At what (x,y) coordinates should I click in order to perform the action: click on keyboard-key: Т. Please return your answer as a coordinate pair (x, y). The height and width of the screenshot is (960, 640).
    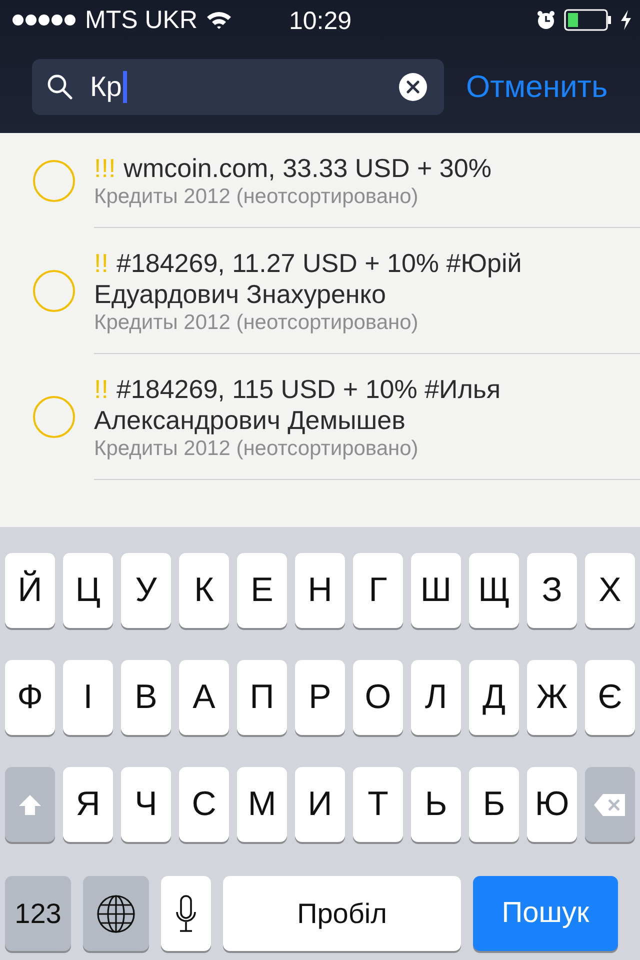
    Looking at the image, I should click on (378, 804).